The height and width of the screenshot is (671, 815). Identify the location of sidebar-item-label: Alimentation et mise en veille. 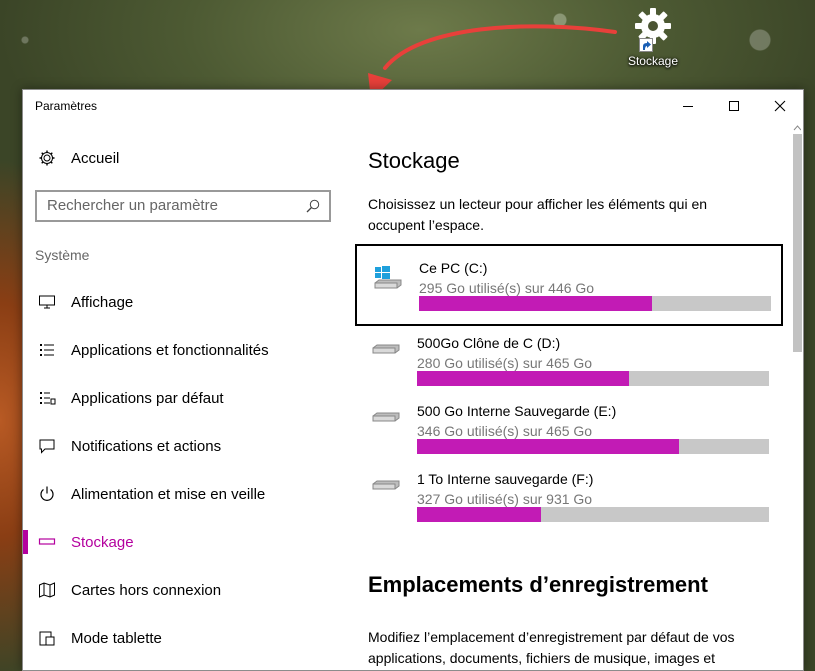
(168, 494).